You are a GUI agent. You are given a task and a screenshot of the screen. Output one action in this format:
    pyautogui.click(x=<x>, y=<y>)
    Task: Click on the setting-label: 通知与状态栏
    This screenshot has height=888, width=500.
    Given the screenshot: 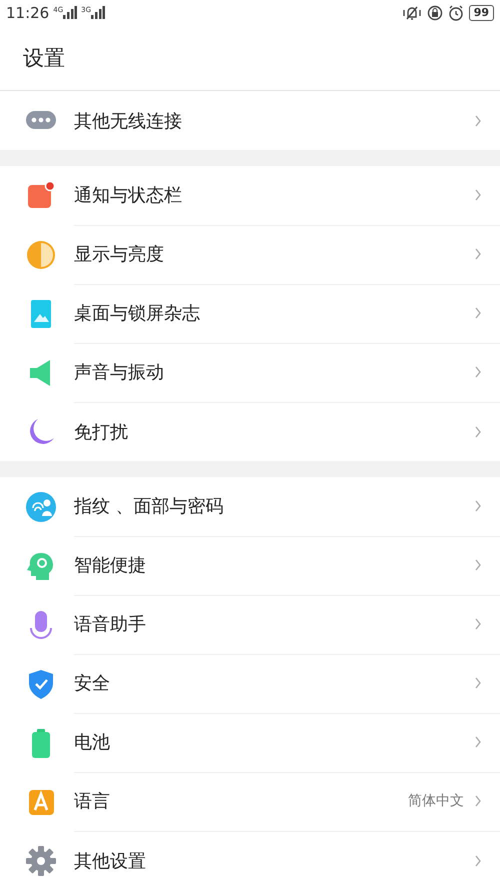 What is the action you would take?
    pyautogui.click(x=274, y=195)
    